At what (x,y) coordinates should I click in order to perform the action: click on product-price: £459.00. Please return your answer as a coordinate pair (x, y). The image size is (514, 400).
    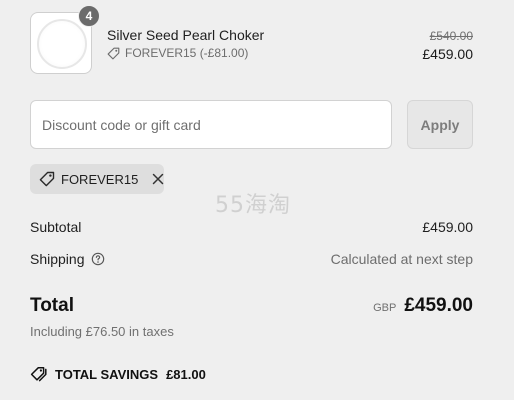
    Looking at the image, I should click on (447, 54).